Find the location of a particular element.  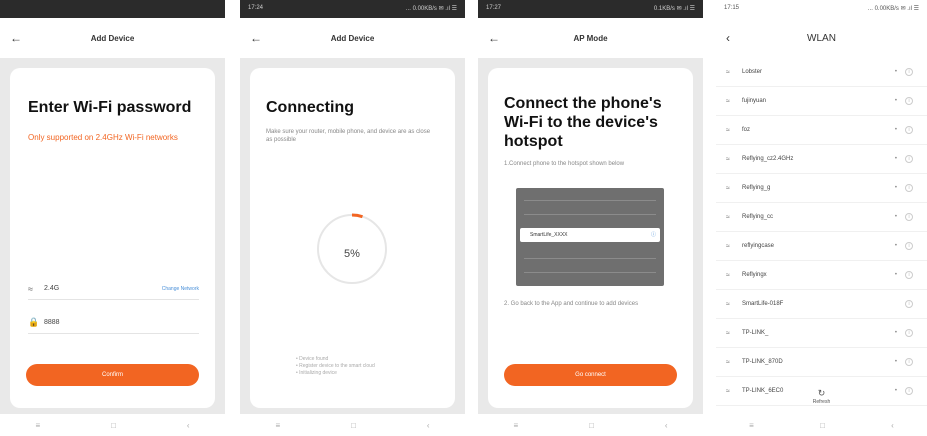

wifi-network-row: ≈ reflyingcase • i is located at coordinates (821, 246).